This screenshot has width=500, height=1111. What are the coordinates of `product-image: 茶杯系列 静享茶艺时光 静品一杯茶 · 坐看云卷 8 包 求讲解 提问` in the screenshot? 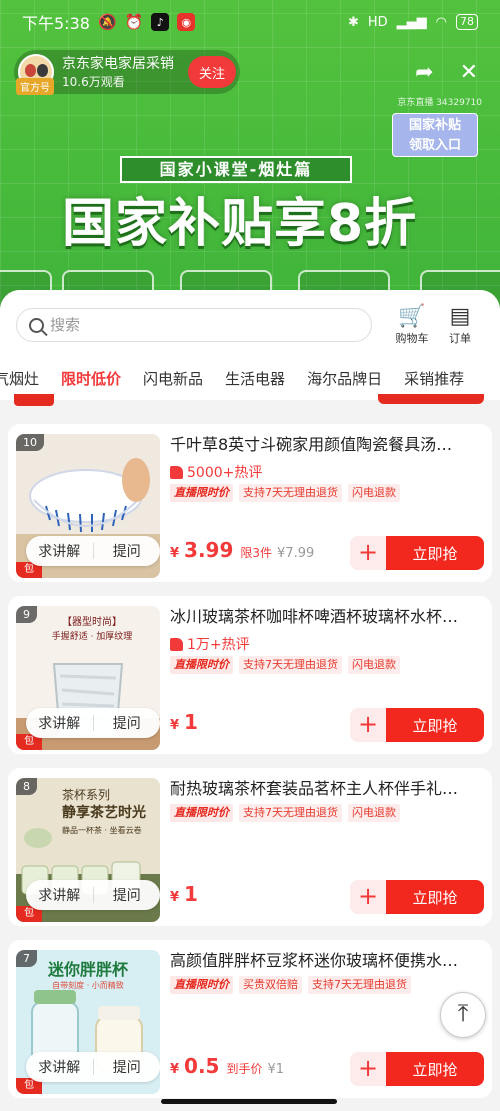 It's located at (88, 850).